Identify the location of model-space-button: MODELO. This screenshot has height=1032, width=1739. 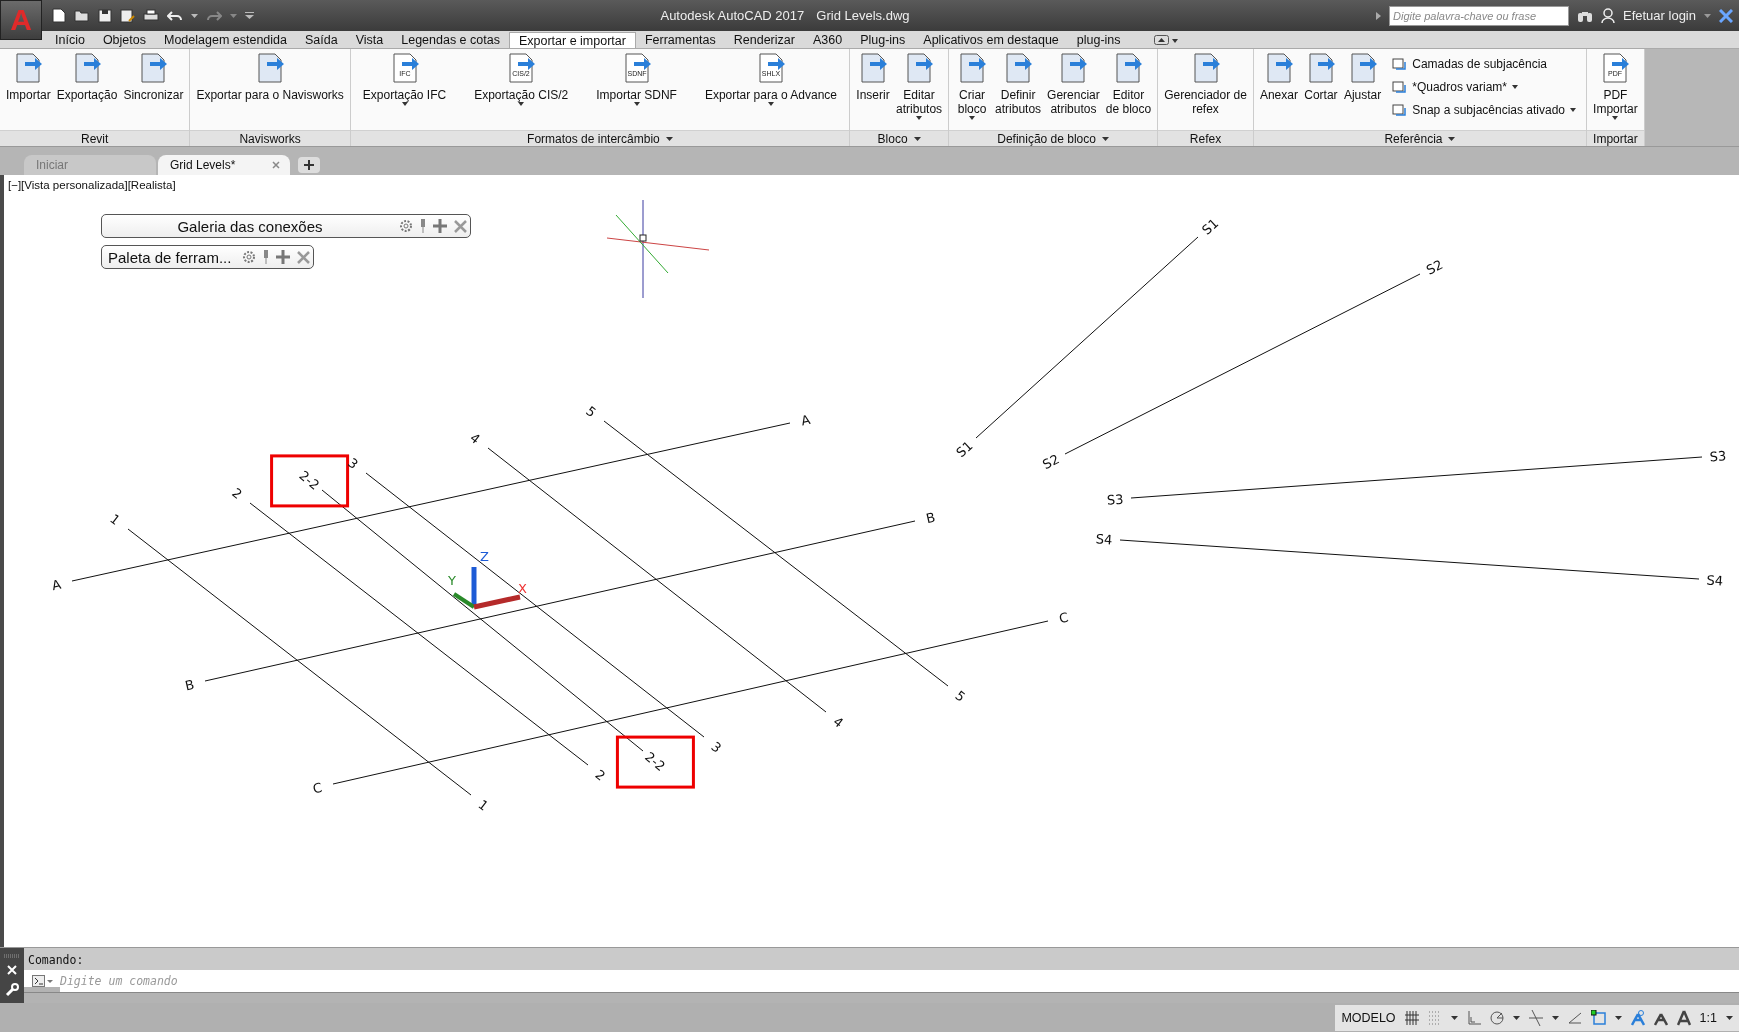
(1368, 1017).